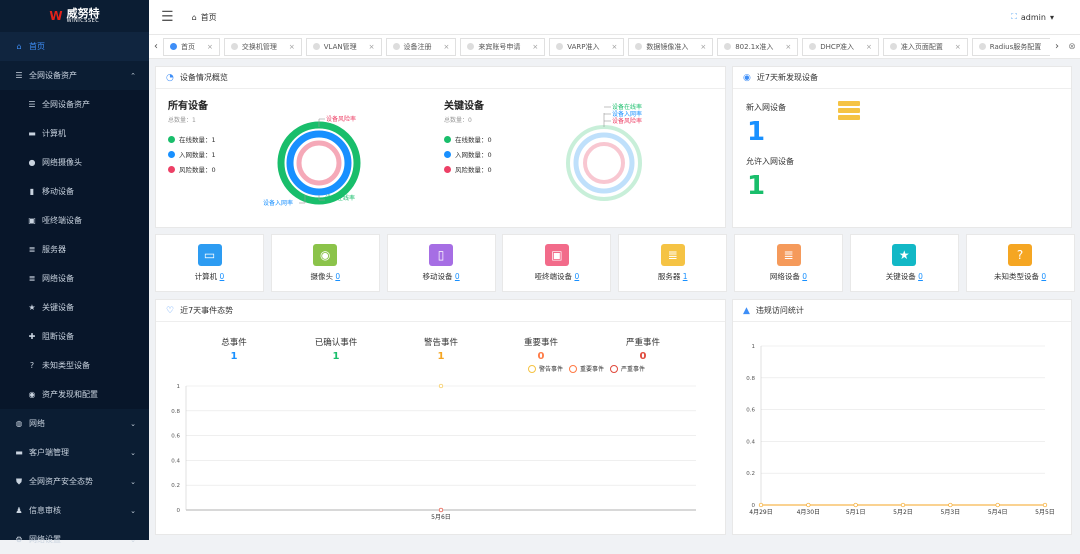  I want to click on sidebar-item-13: ◍ 网络 ⌄, so click(74, 423).